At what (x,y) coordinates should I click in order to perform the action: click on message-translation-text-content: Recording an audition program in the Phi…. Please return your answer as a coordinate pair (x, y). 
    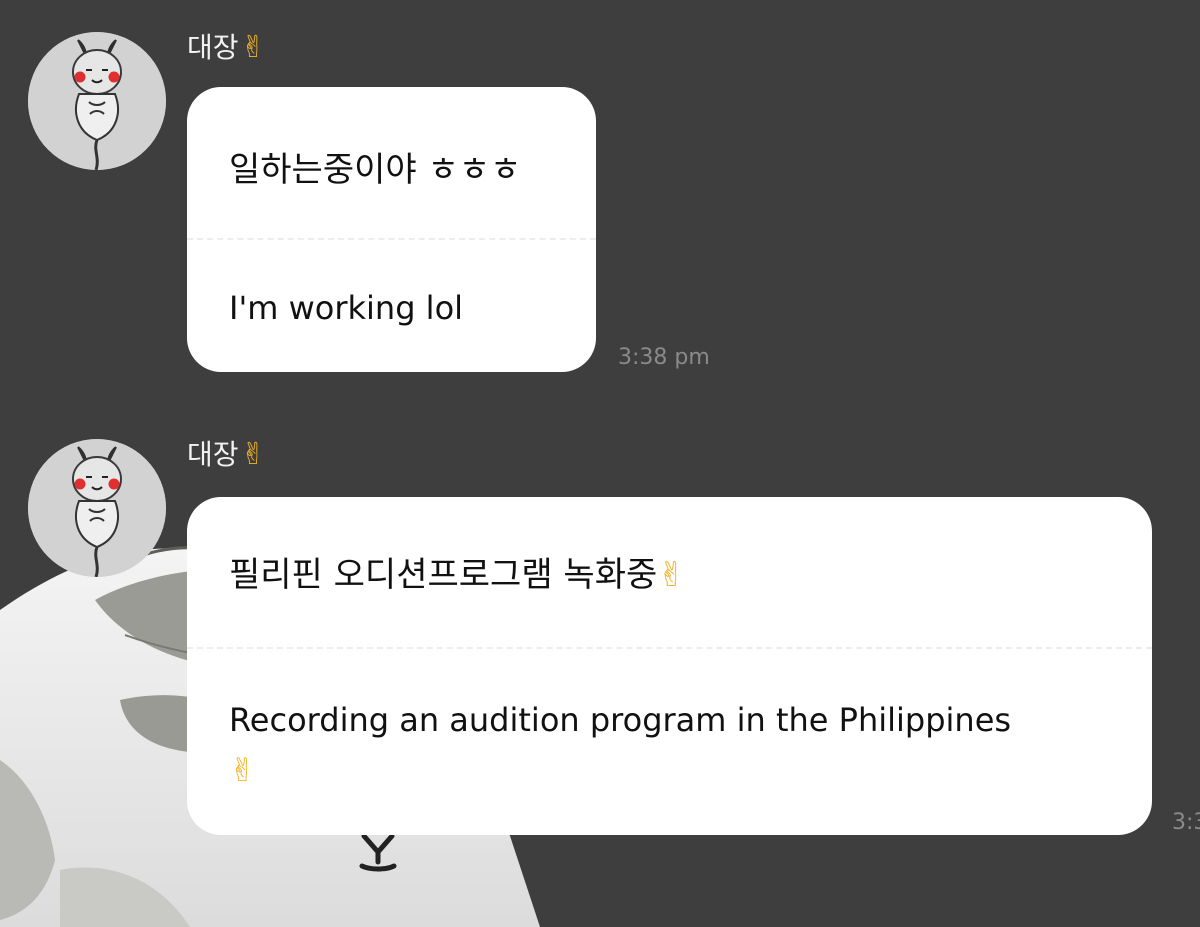
    Looking at the image, I should click on (620, 720).